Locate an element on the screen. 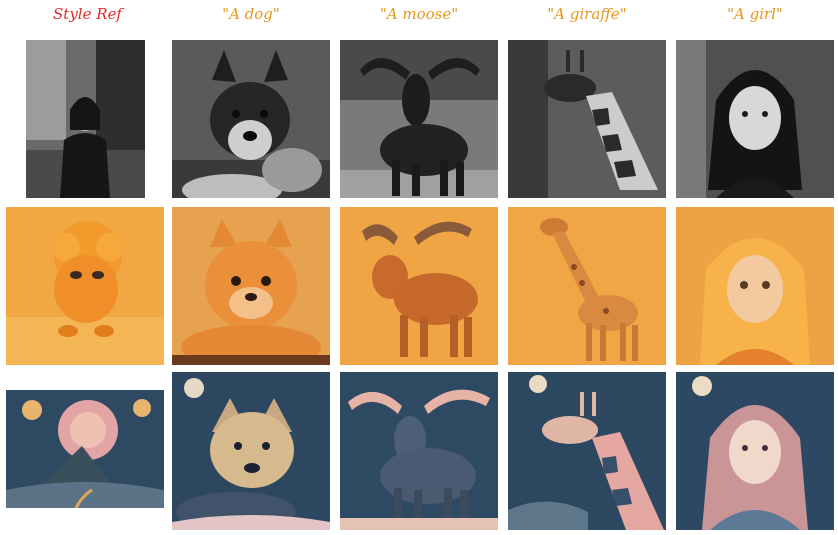  giraffe-bw-photo is located at coordinates (587, 119).